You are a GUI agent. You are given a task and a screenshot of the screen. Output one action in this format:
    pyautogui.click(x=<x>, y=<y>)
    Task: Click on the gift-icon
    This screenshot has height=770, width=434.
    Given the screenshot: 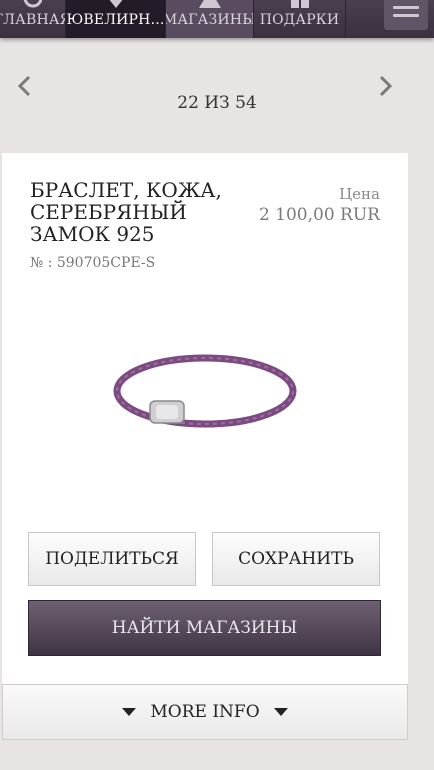 What is the action you would take?
    pyautogui.click(x=299, y=4)
    